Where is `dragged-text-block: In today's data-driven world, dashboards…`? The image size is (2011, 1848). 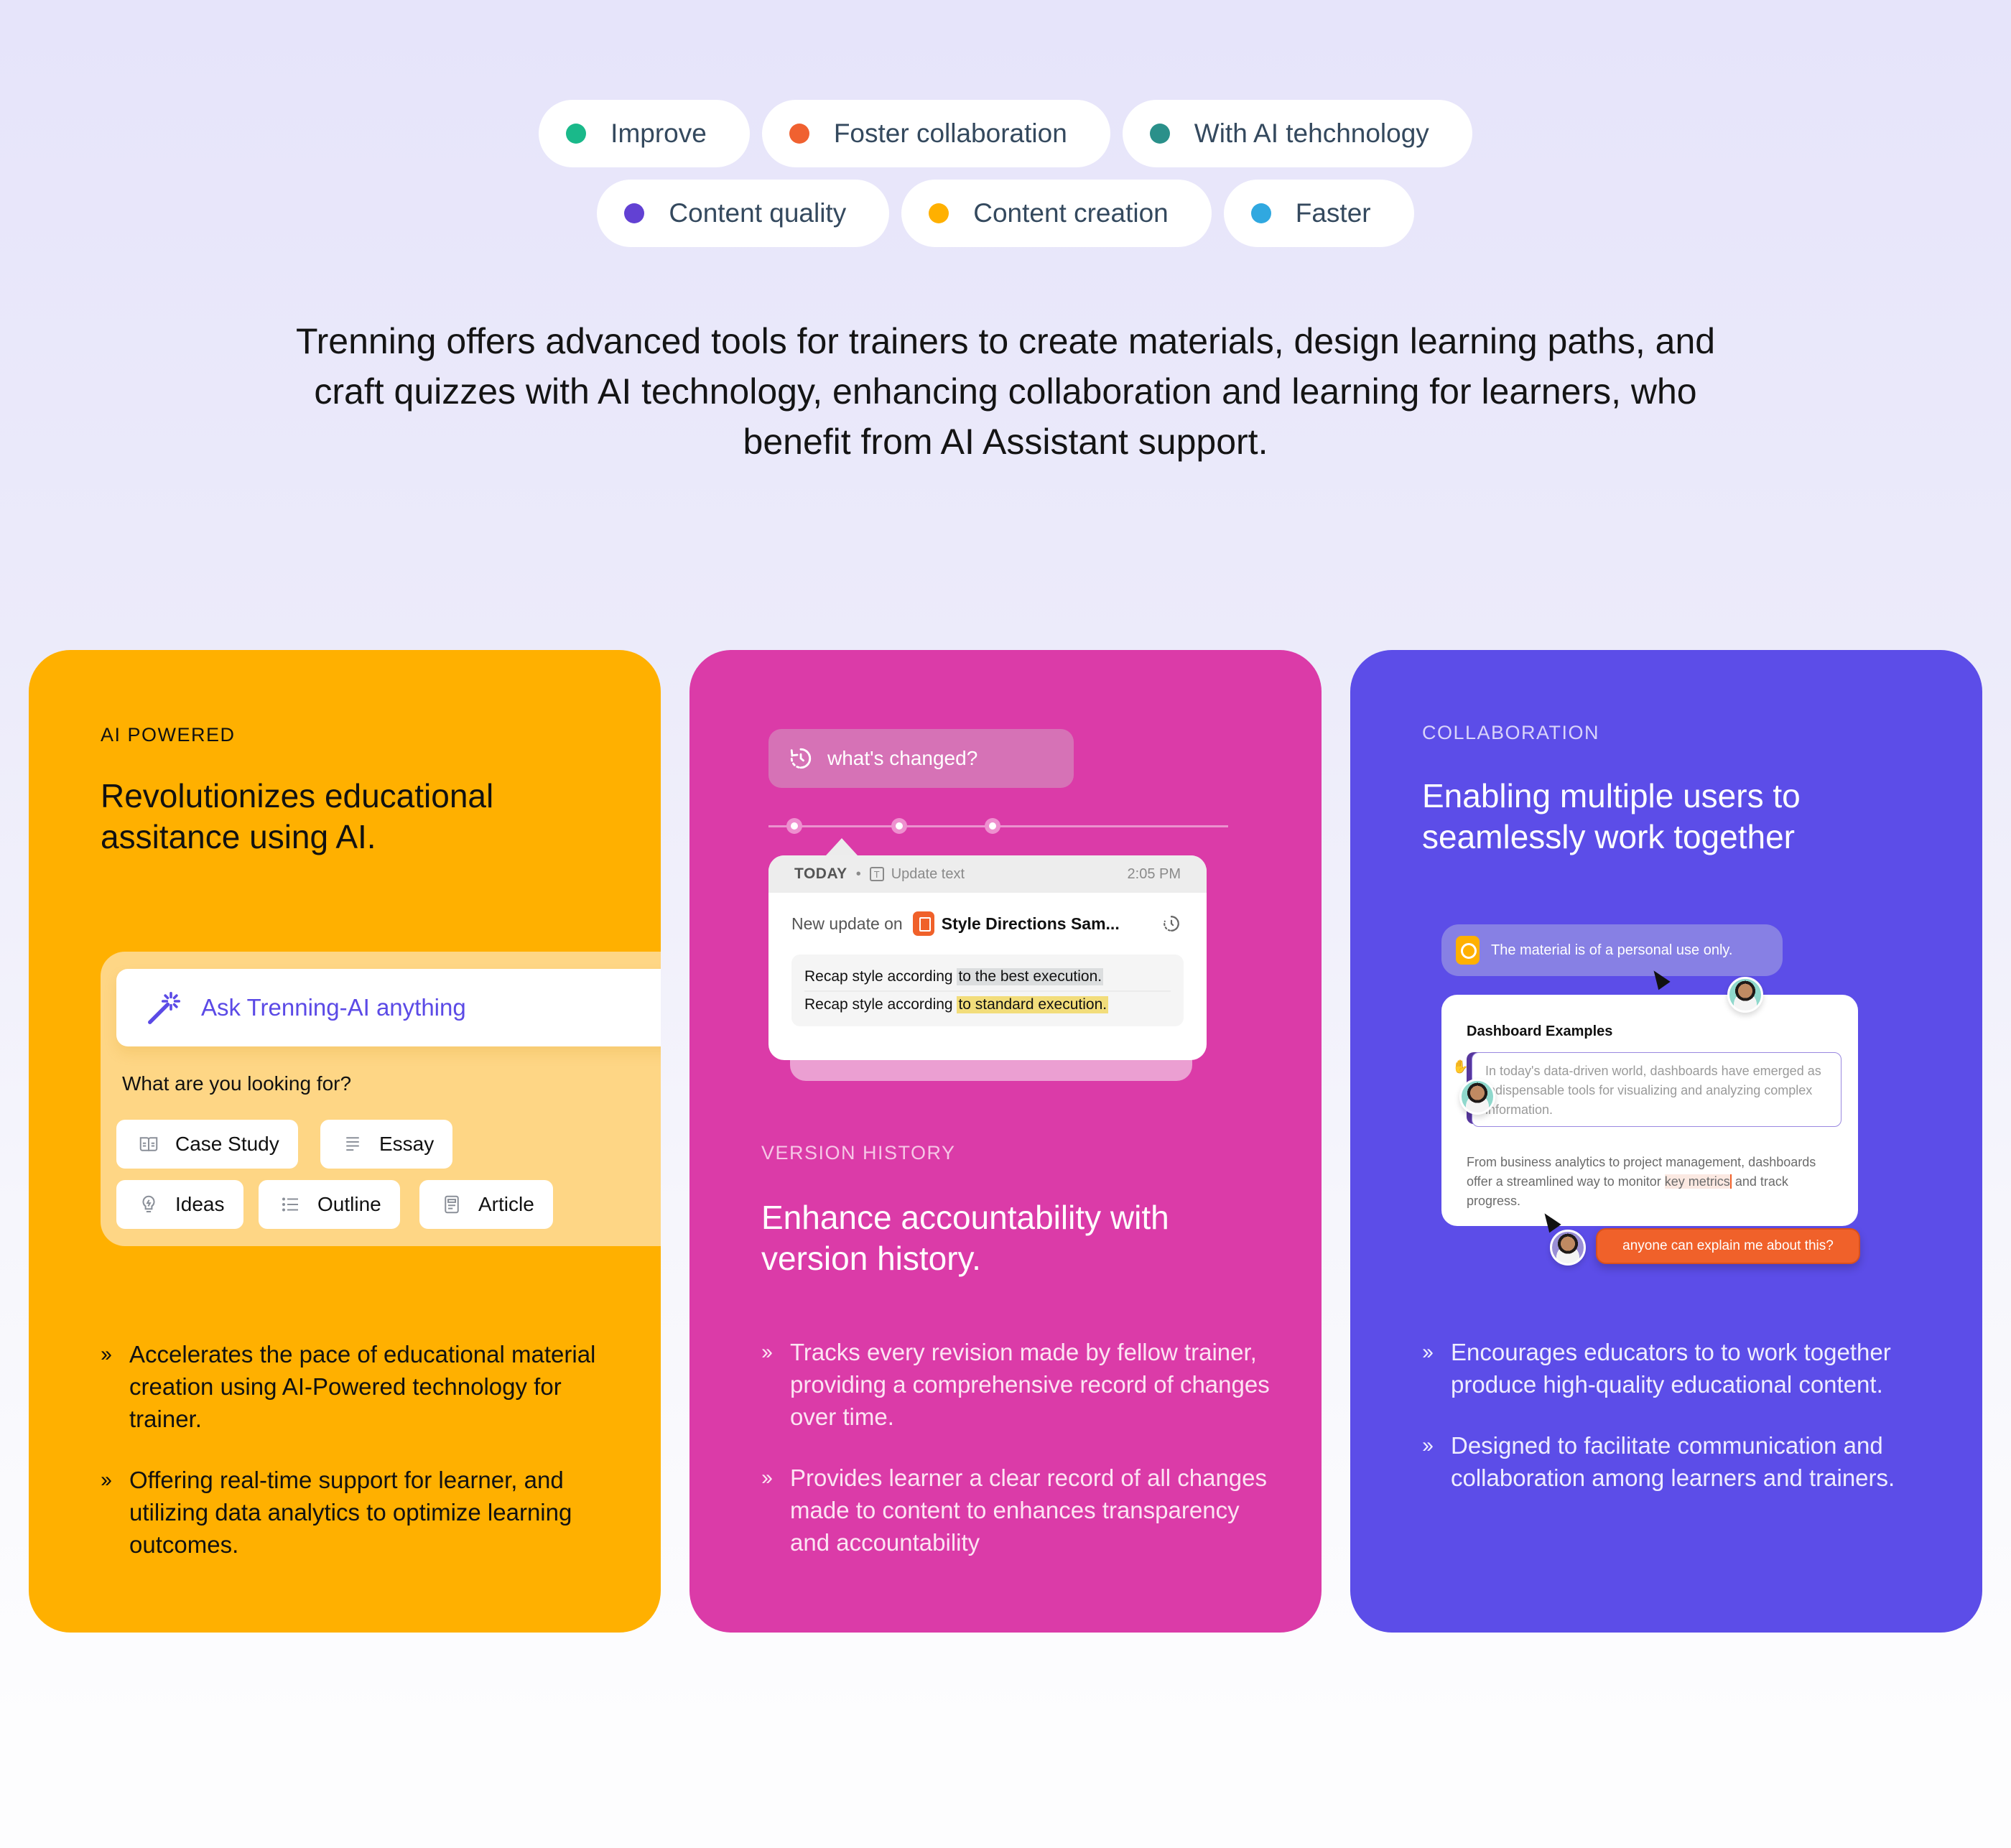 dragged-text-block: In today's data-driven world, dashboards… is located at coordinates (1657, 1089).